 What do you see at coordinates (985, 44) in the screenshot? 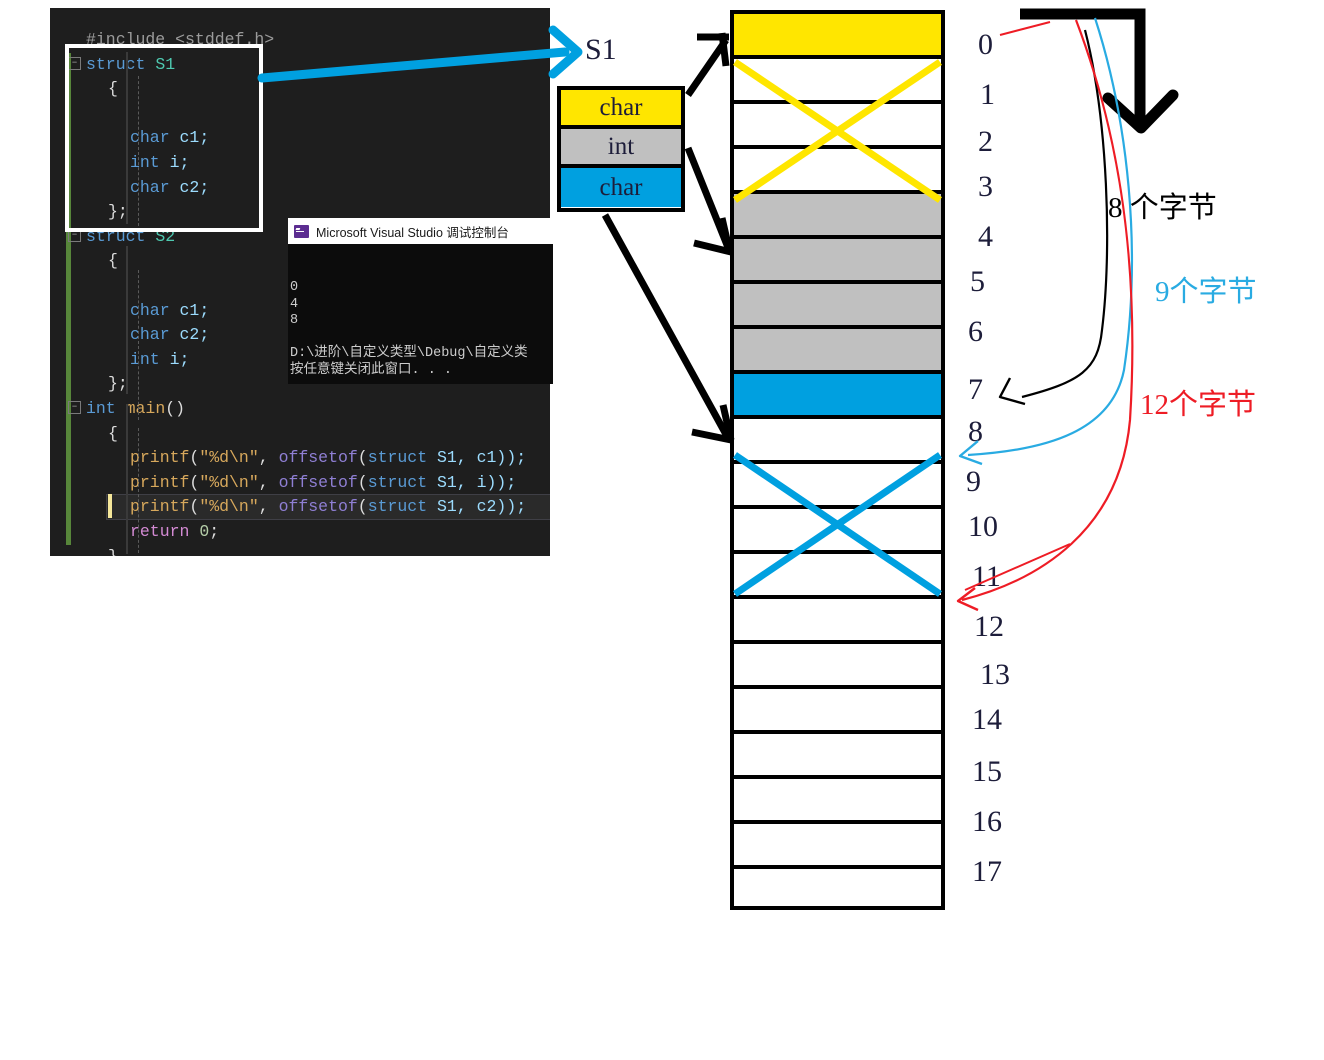
I see `memory-index-0: 0` at bounding box center [985, 44].